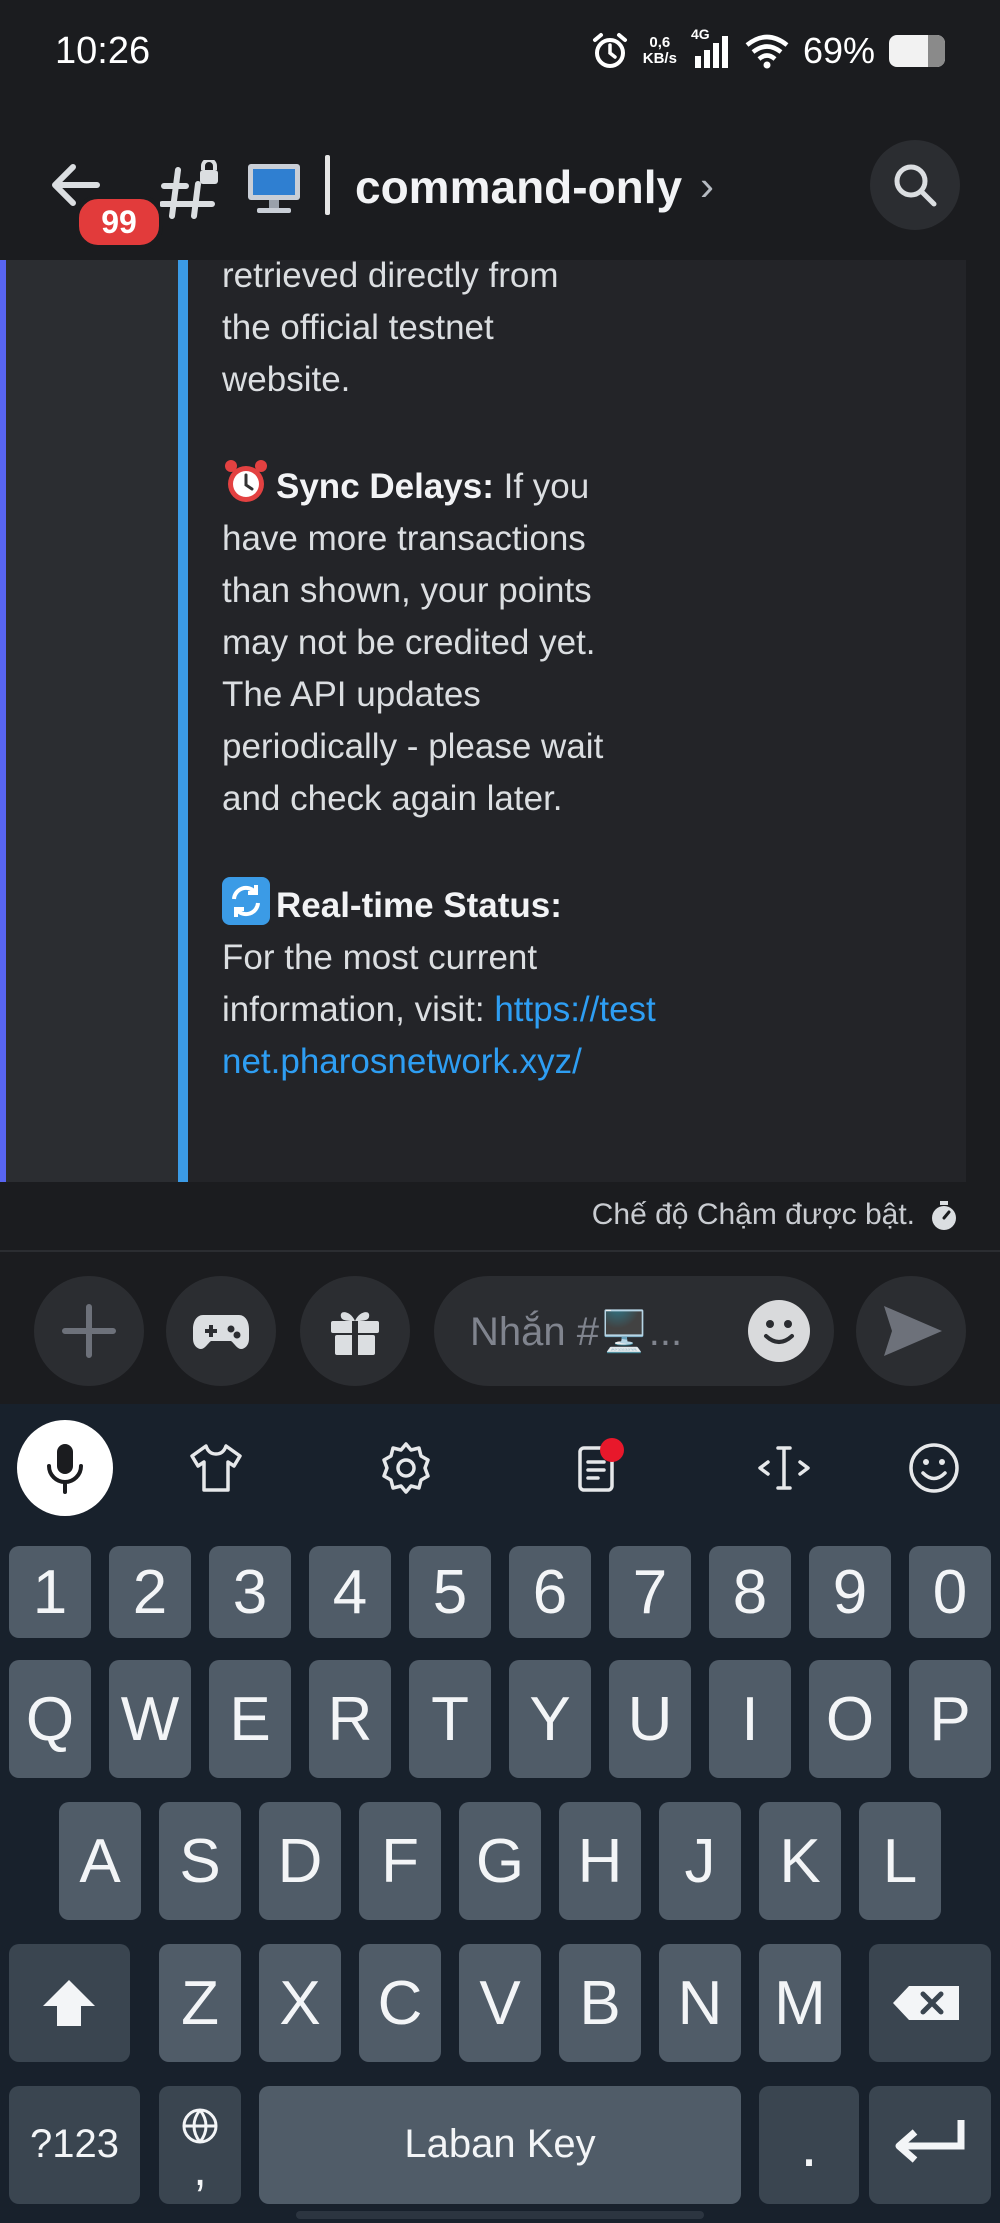 Image resolution: width=1000 pixels, height=2223 pixels. I want to click on channel-header: 99 command-only ›, so click(500, 185).